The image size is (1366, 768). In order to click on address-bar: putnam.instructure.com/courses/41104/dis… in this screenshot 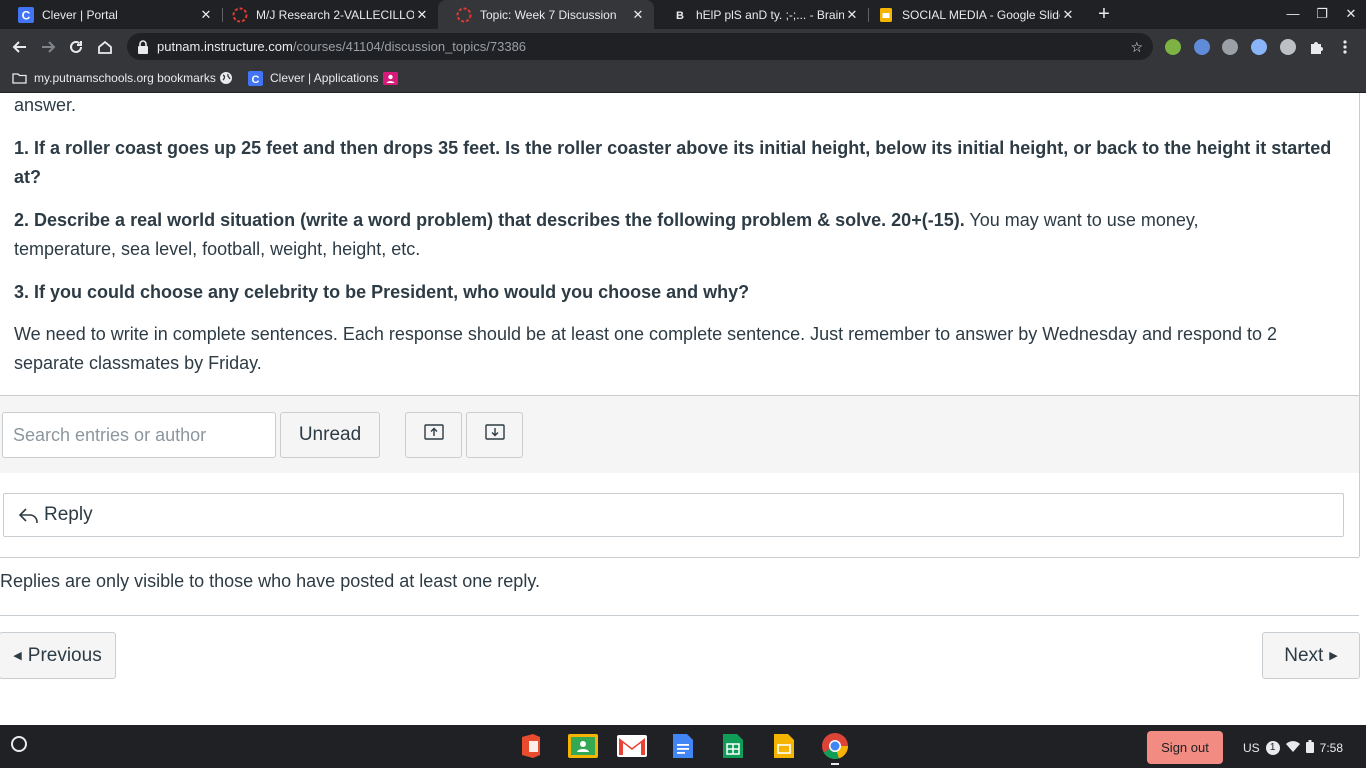, I will do `click(640, 46)`.